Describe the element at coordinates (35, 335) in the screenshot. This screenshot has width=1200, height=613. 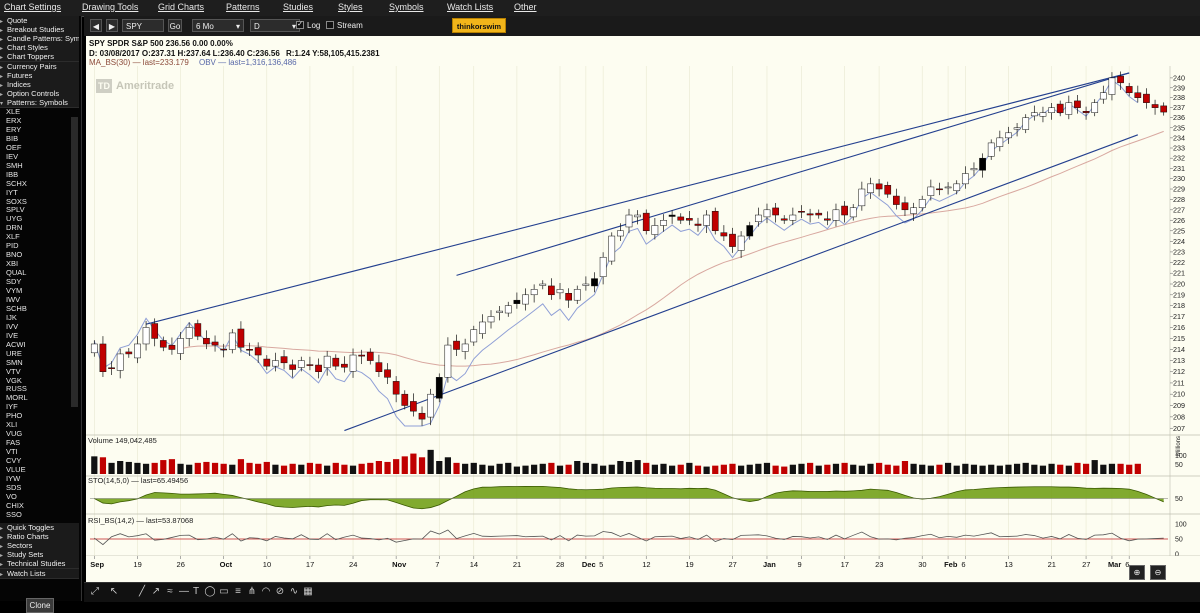
I see `watchlist-symbol: IVE` at that location.